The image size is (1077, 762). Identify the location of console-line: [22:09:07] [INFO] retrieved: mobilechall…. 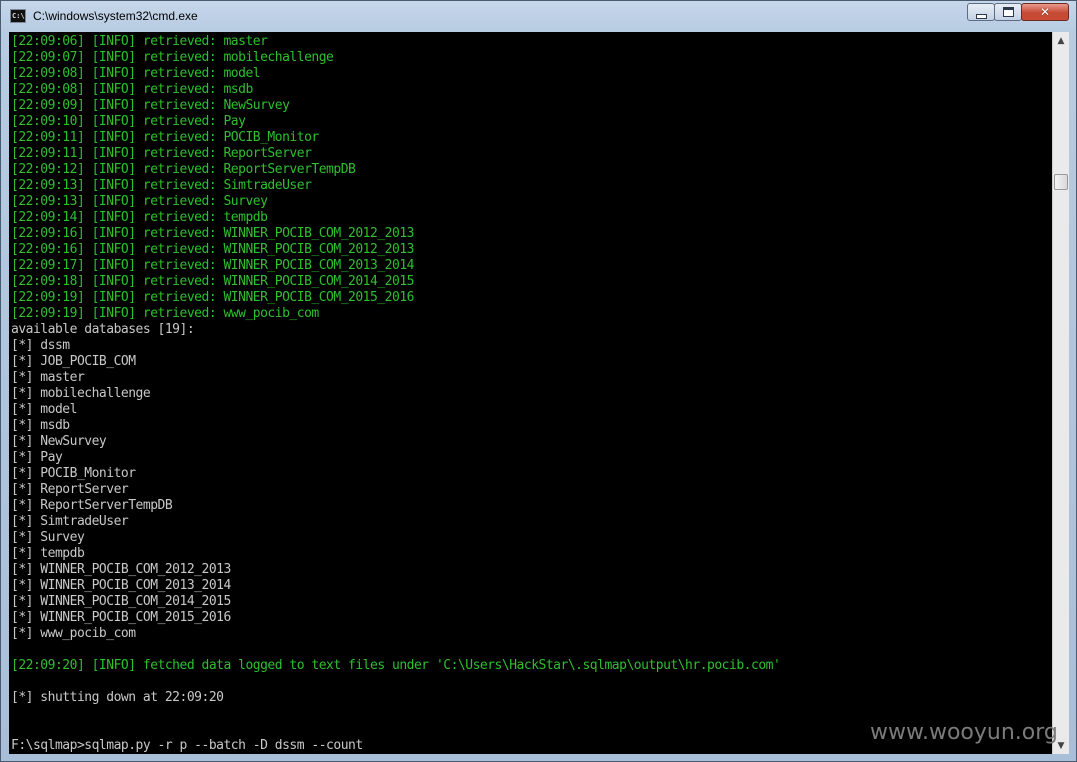
(172, 57).